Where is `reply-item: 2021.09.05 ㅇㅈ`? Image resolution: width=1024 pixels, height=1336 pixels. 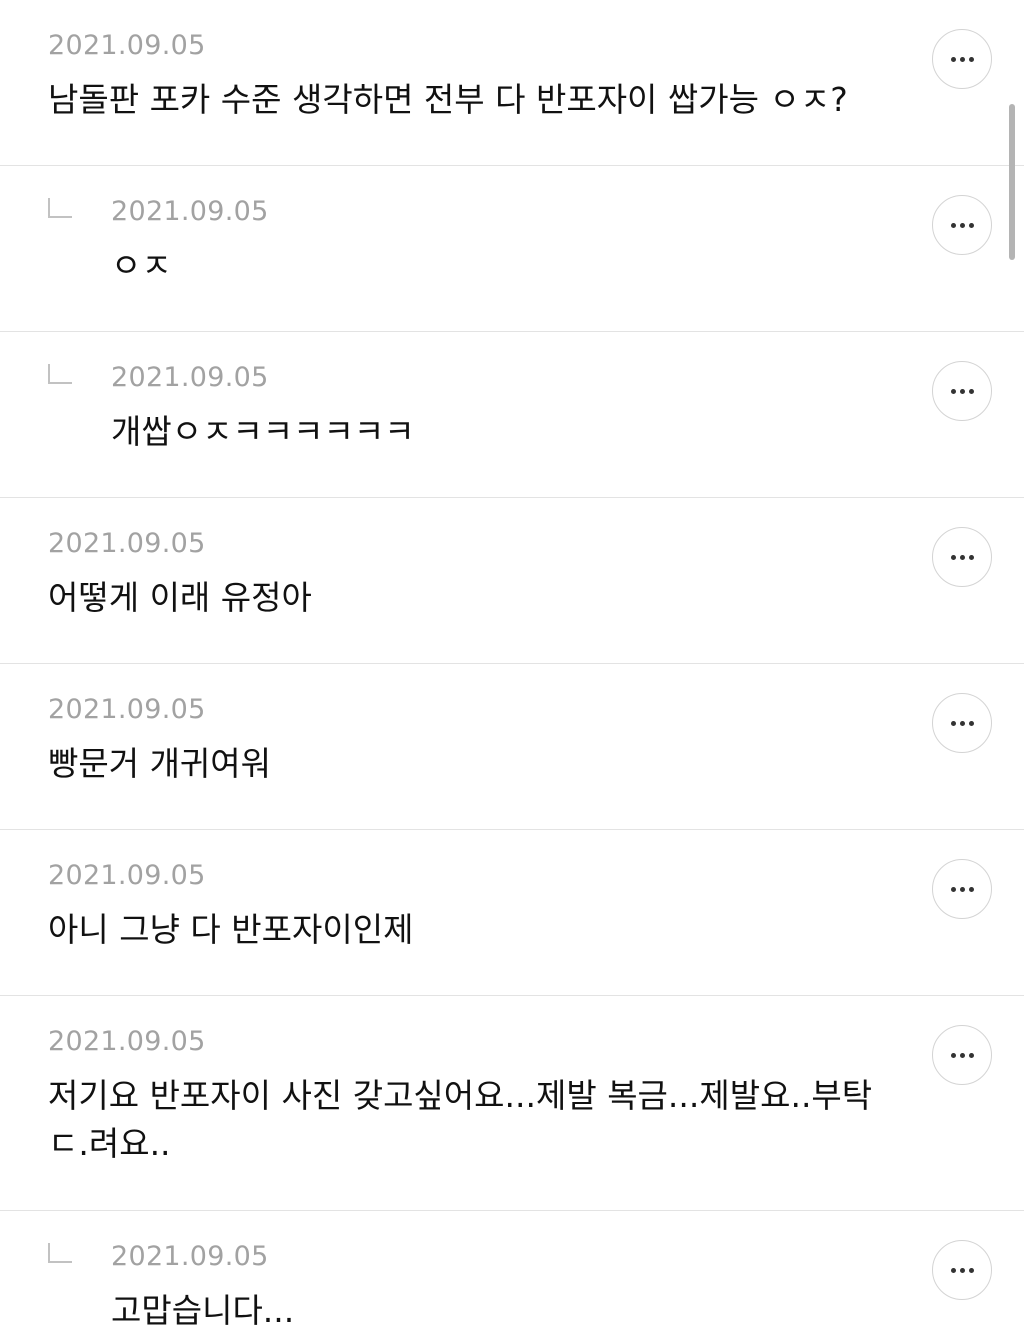
reply-item: 2021.09.05 ㅇㅈ is located at coordinates (512, 249).